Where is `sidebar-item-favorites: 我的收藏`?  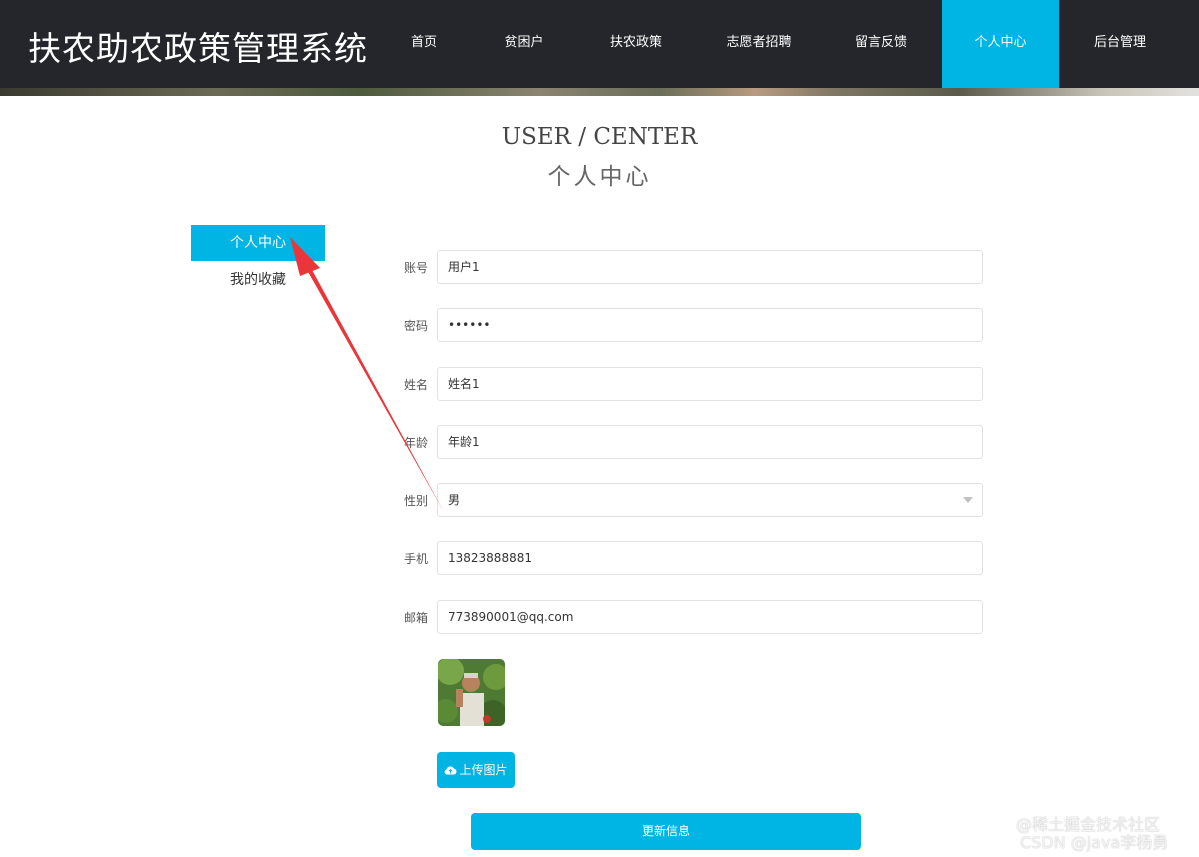 sidebar-item-favorites: 我的收藏 is located at coordinates (258, 280).